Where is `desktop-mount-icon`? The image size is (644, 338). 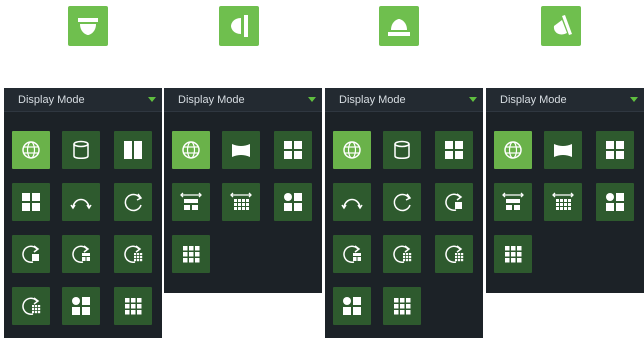 desktop-mount-icon is located at coordinates (399, 26).